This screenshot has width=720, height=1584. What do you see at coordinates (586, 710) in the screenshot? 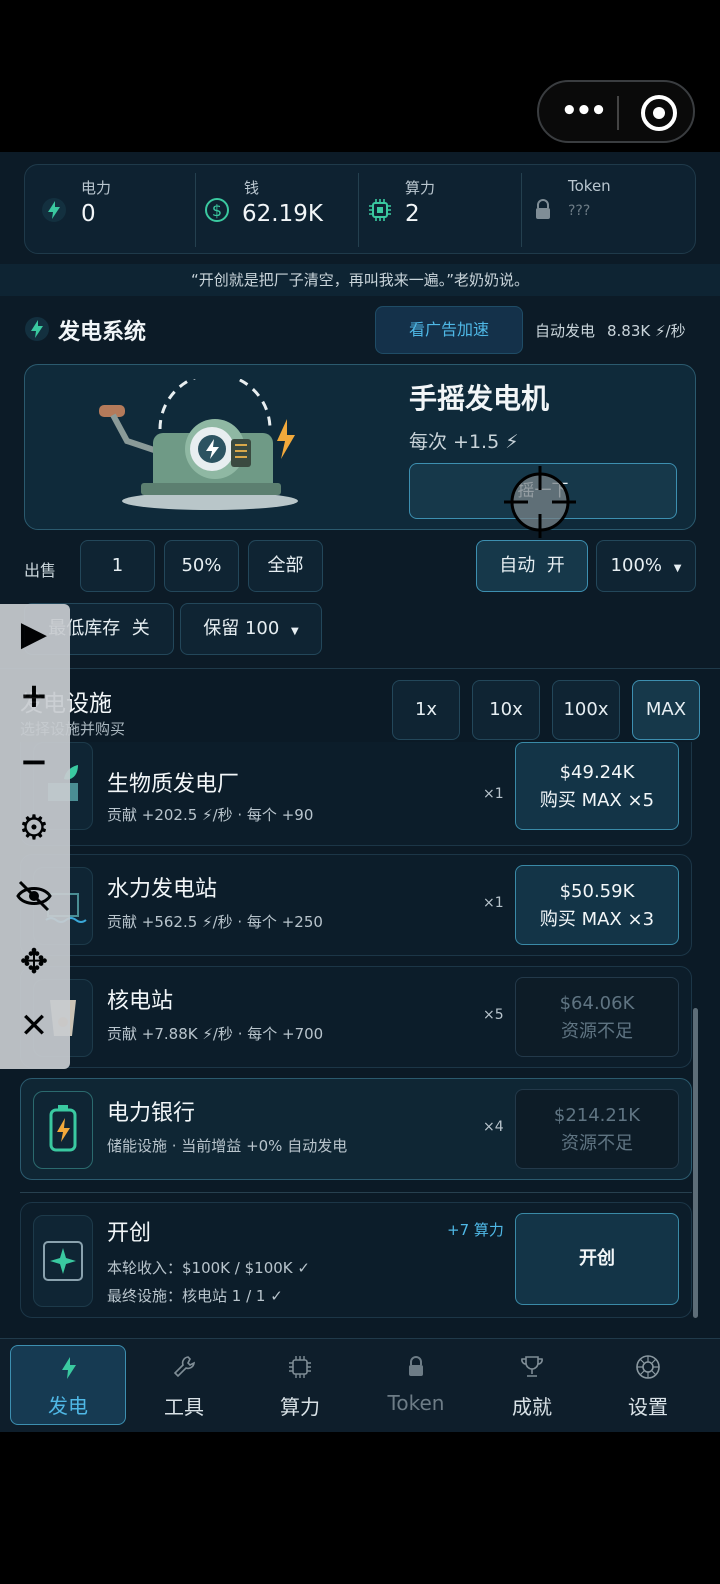
I see `multiplier-100x: 100x` at bounding box center [586, 710].